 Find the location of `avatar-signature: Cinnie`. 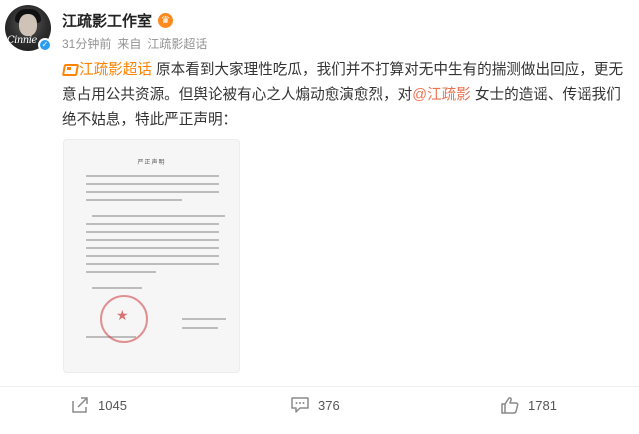

avatar-signature: Cinnie is located at coordinates (22, 40).